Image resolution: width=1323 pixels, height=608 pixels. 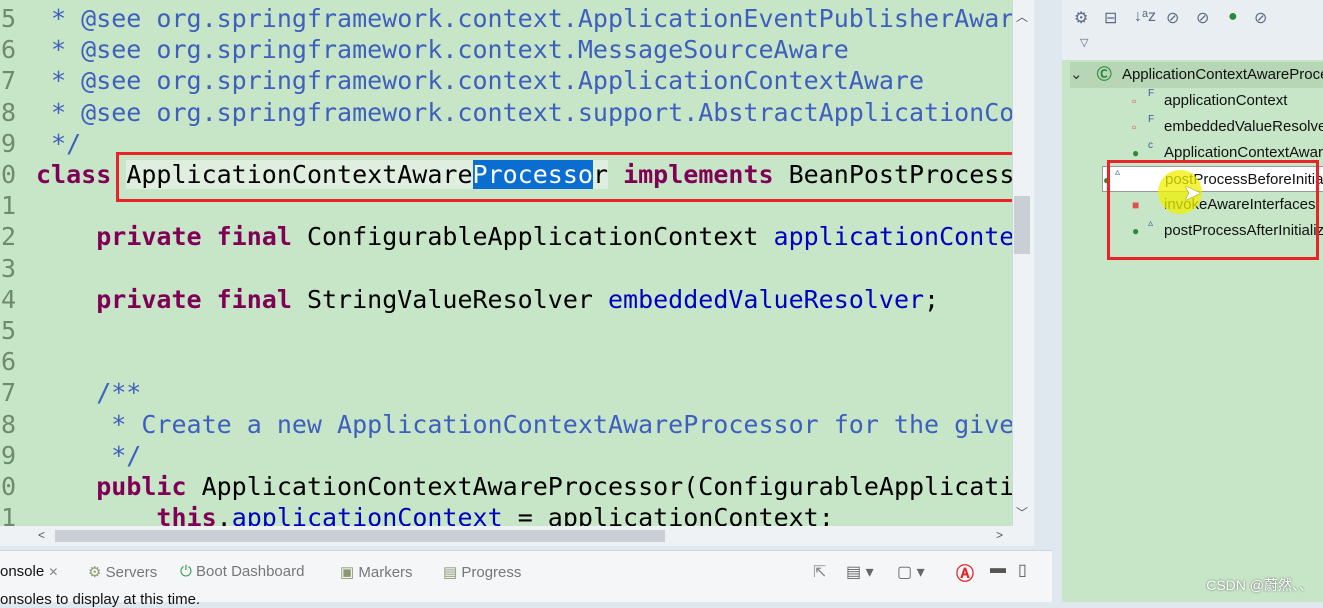 What do you see at coordinates (8, 393) in the screenshot?
I see `line-number: 67` at bounding box center [8, 393].